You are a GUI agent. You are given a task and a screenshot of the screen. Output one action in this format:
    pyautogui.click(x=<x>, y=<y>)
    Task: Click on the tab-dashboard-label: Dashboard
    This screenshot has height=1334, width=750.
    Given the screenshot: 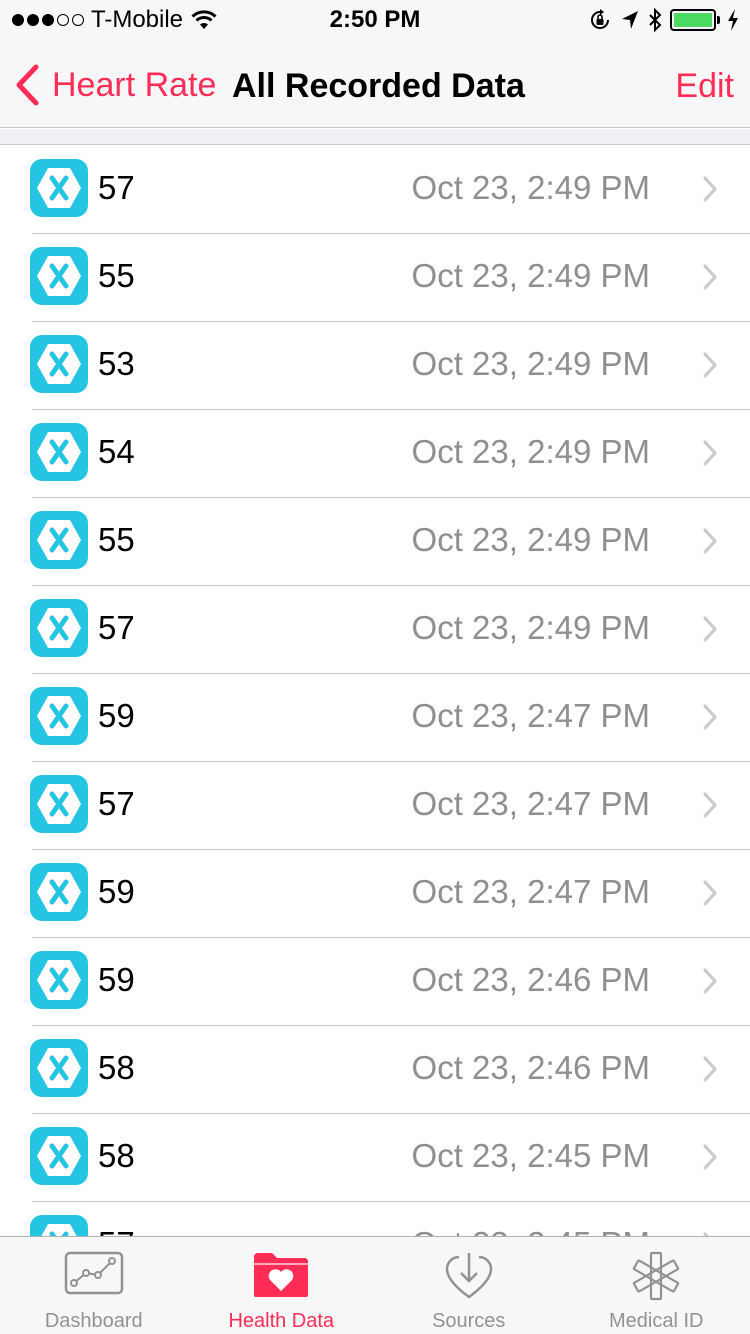 What is the action you would take?
    pyautogui.click(x=93, y=1321)
    